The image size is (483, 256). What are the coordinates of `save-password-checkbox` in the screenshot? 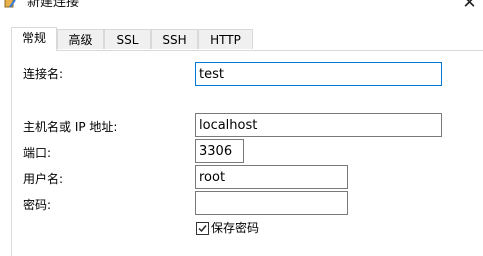 It's located at (202, 228).